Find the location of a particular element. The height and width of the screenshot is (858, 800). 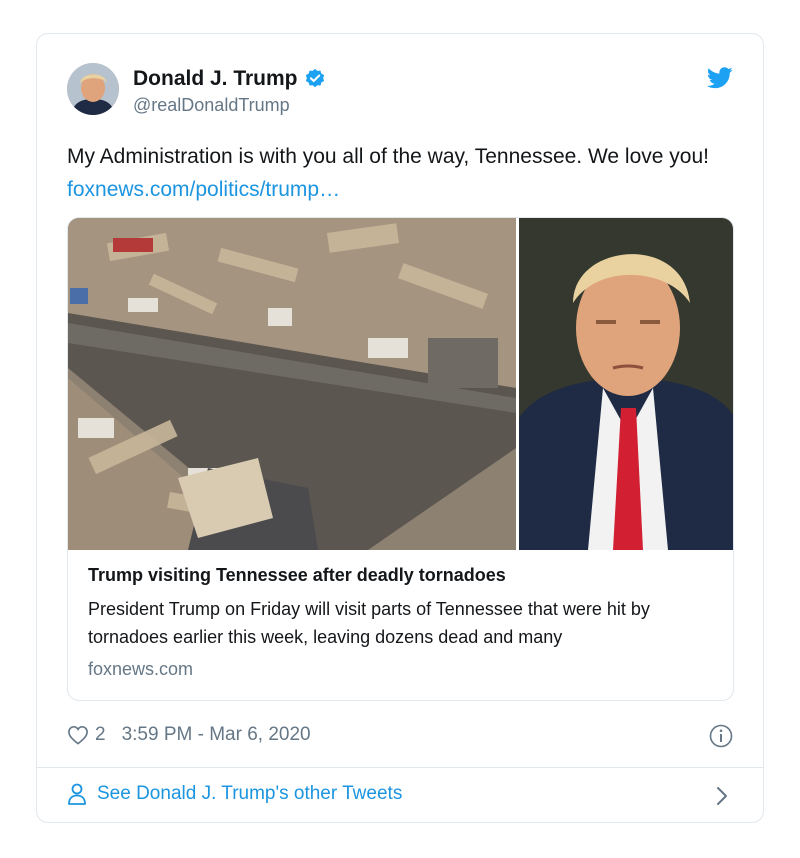

chevron-right-icon is located at coordinates (722, 796).